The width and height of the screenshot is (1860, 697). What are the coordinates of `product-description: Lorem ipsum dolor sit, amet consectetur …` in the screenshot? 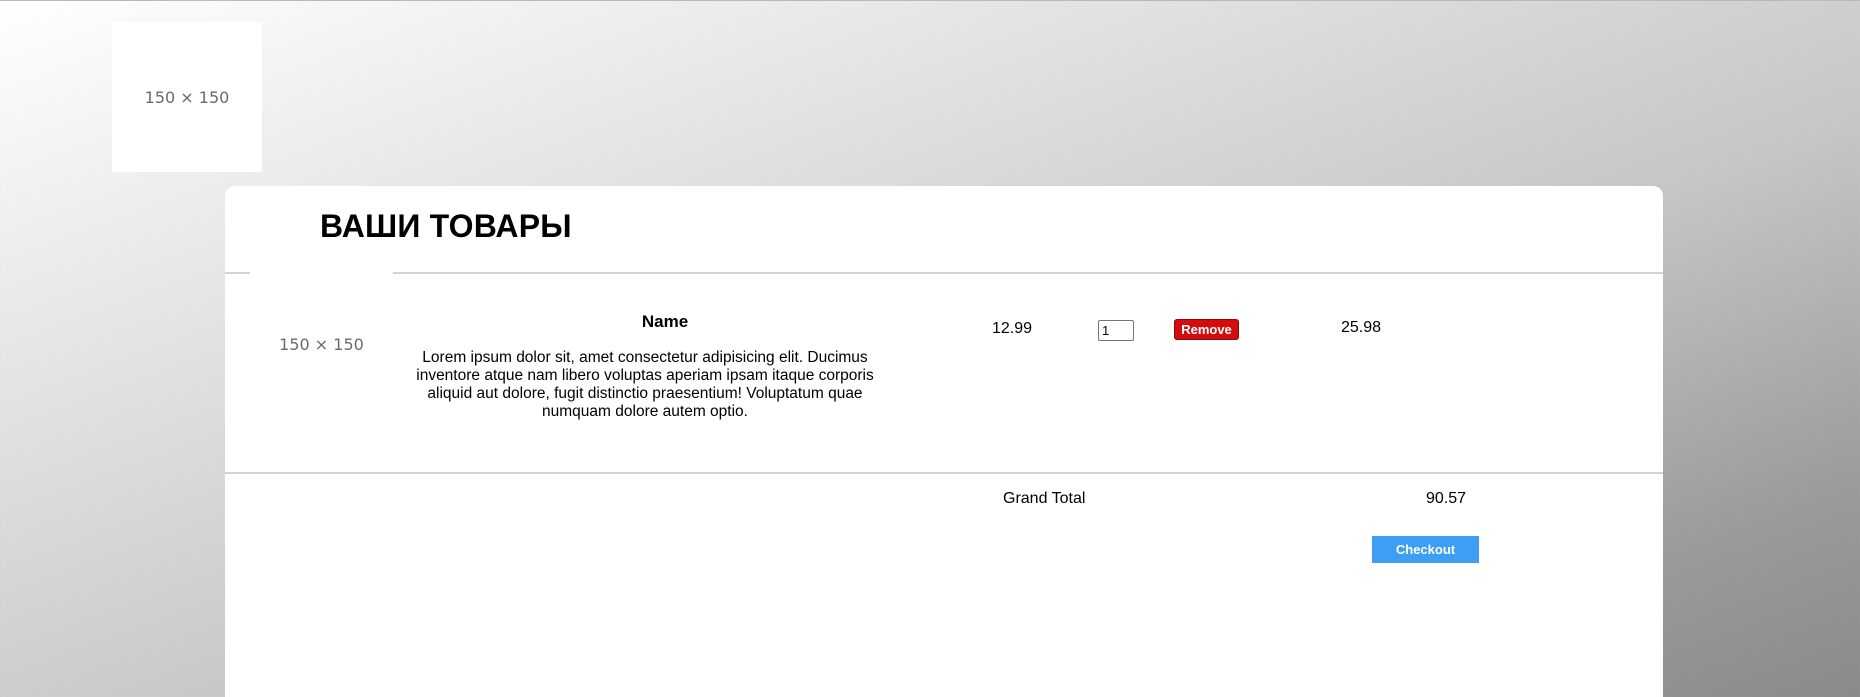 It's located at (645, 384).